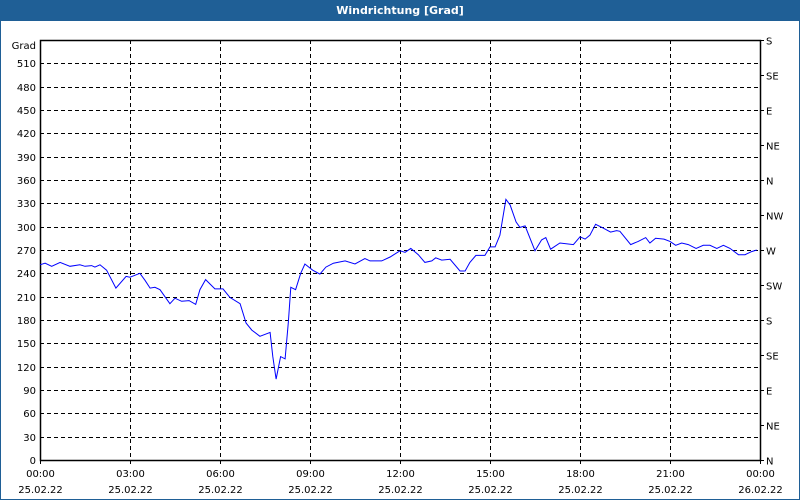  I want to click on y-tick-label: 180, so click(26, 321).